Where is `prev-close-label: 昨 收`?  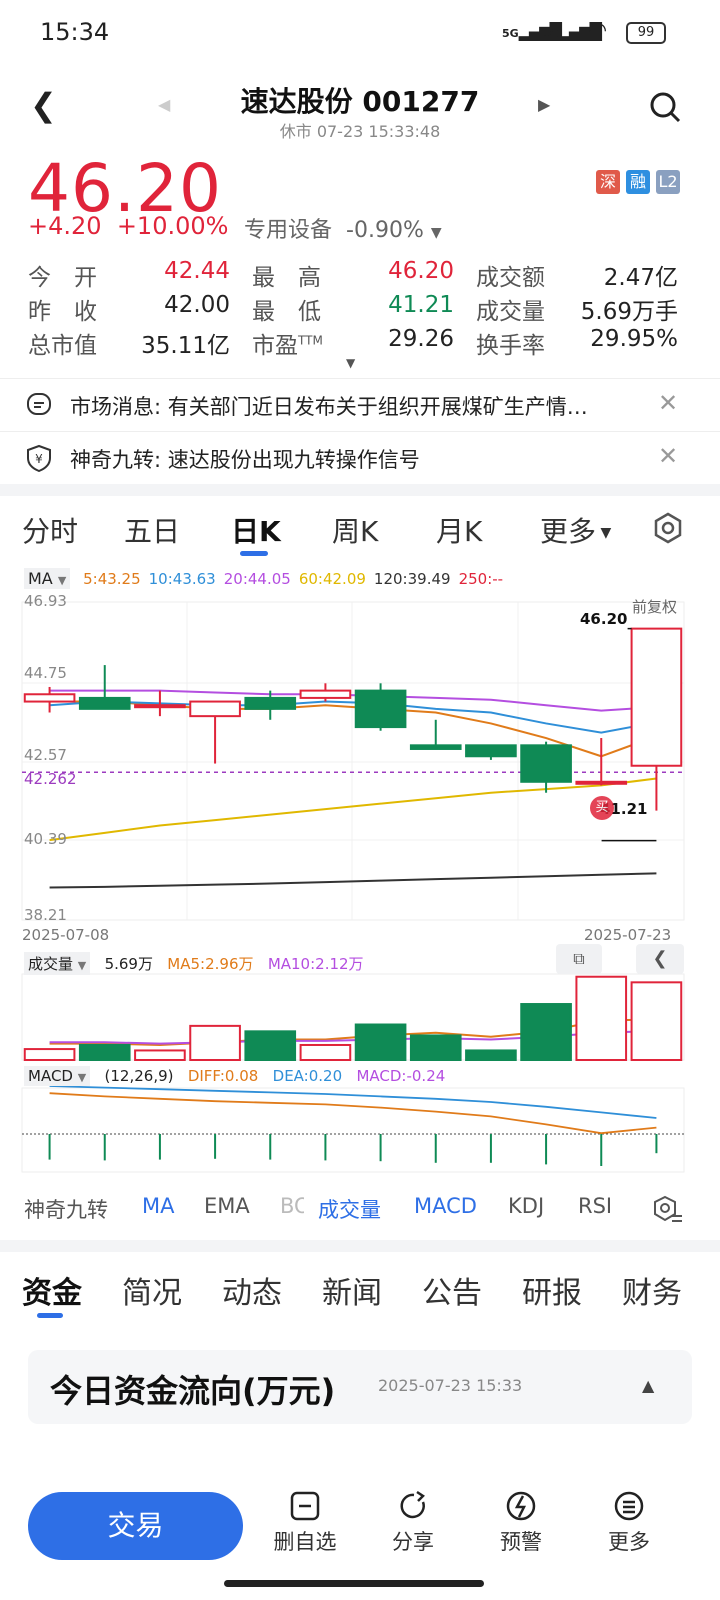 prev-close-label: 昨 收 is located at coordinates (62, 312).